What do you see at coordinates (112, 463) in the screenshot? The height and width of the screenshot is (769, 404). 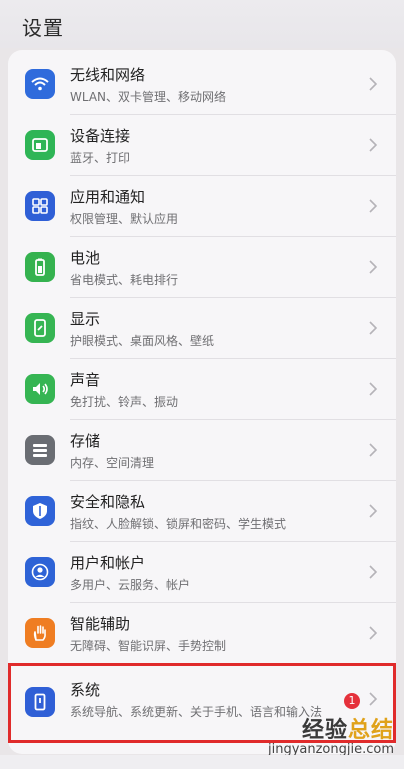 I see `settings-item-subtitle: 内存、空间清理` at bounding box center [112, 463].